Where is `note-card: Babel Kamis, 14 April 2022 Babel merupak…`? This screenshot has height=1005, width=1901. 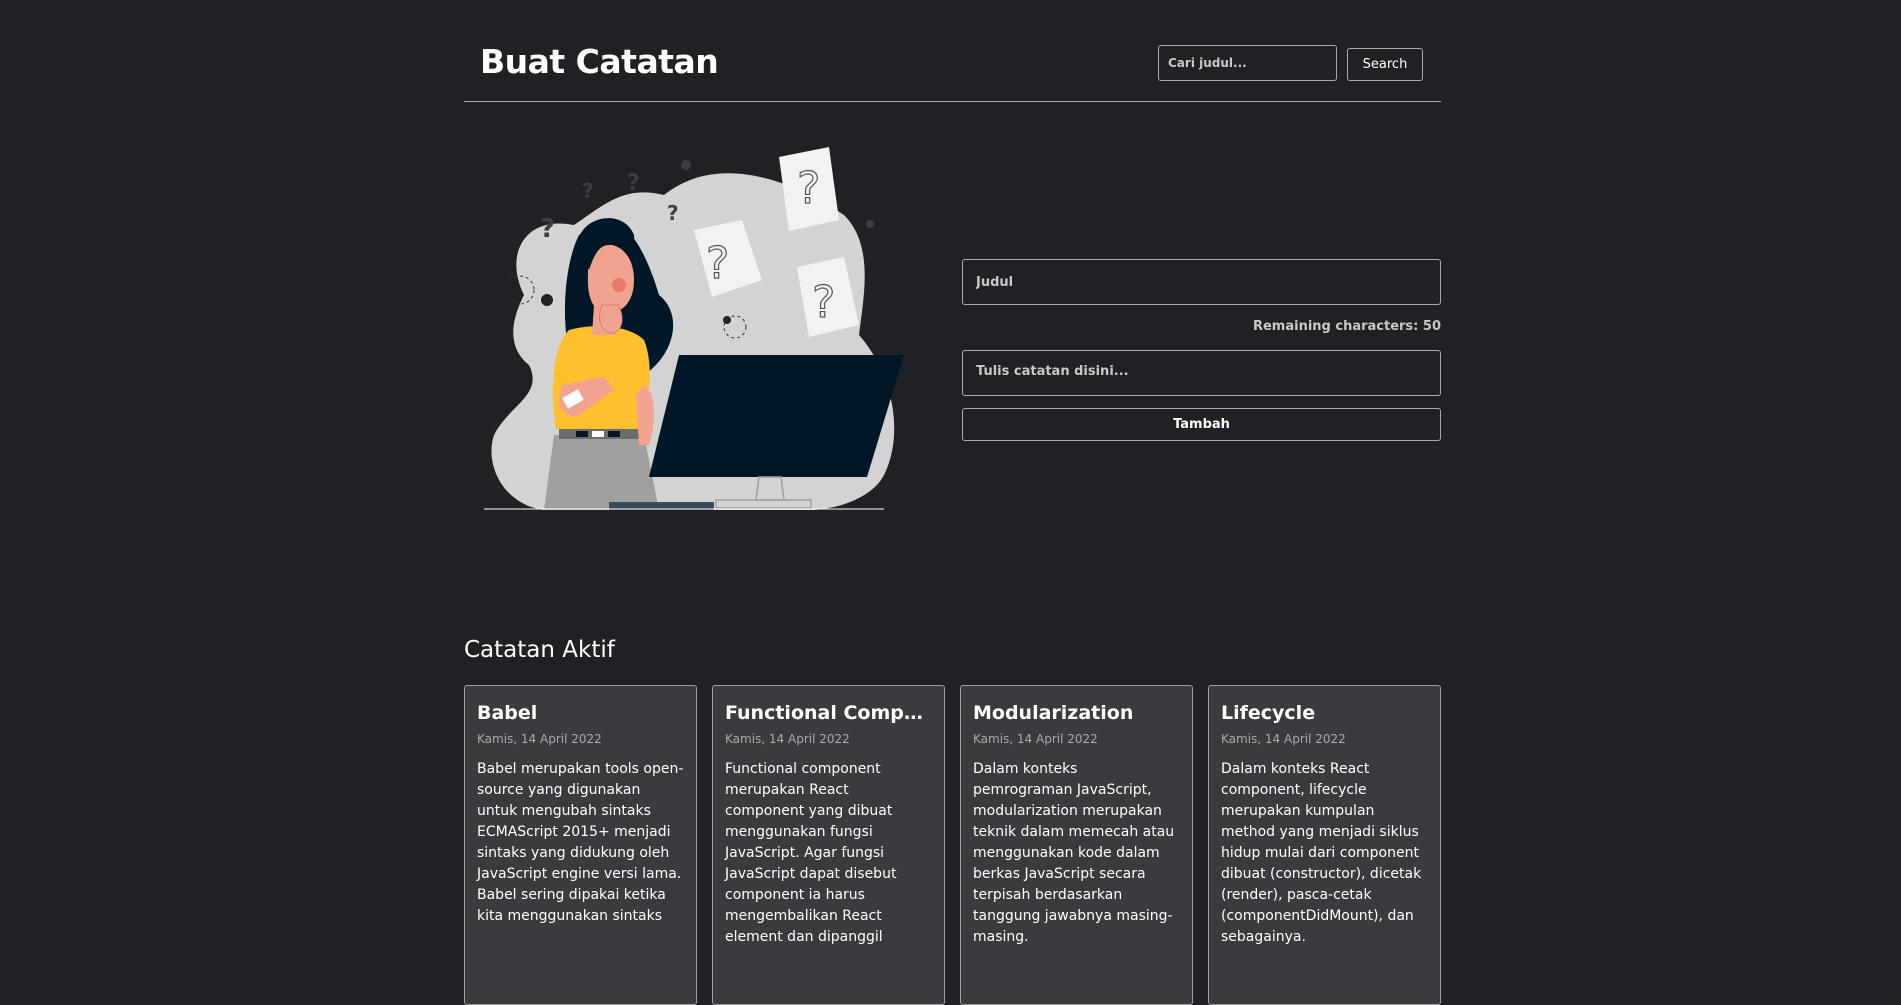
note-card: Babel Kamis, 14 April 2022 Babel merupak… is located at coordinates (580, 845).